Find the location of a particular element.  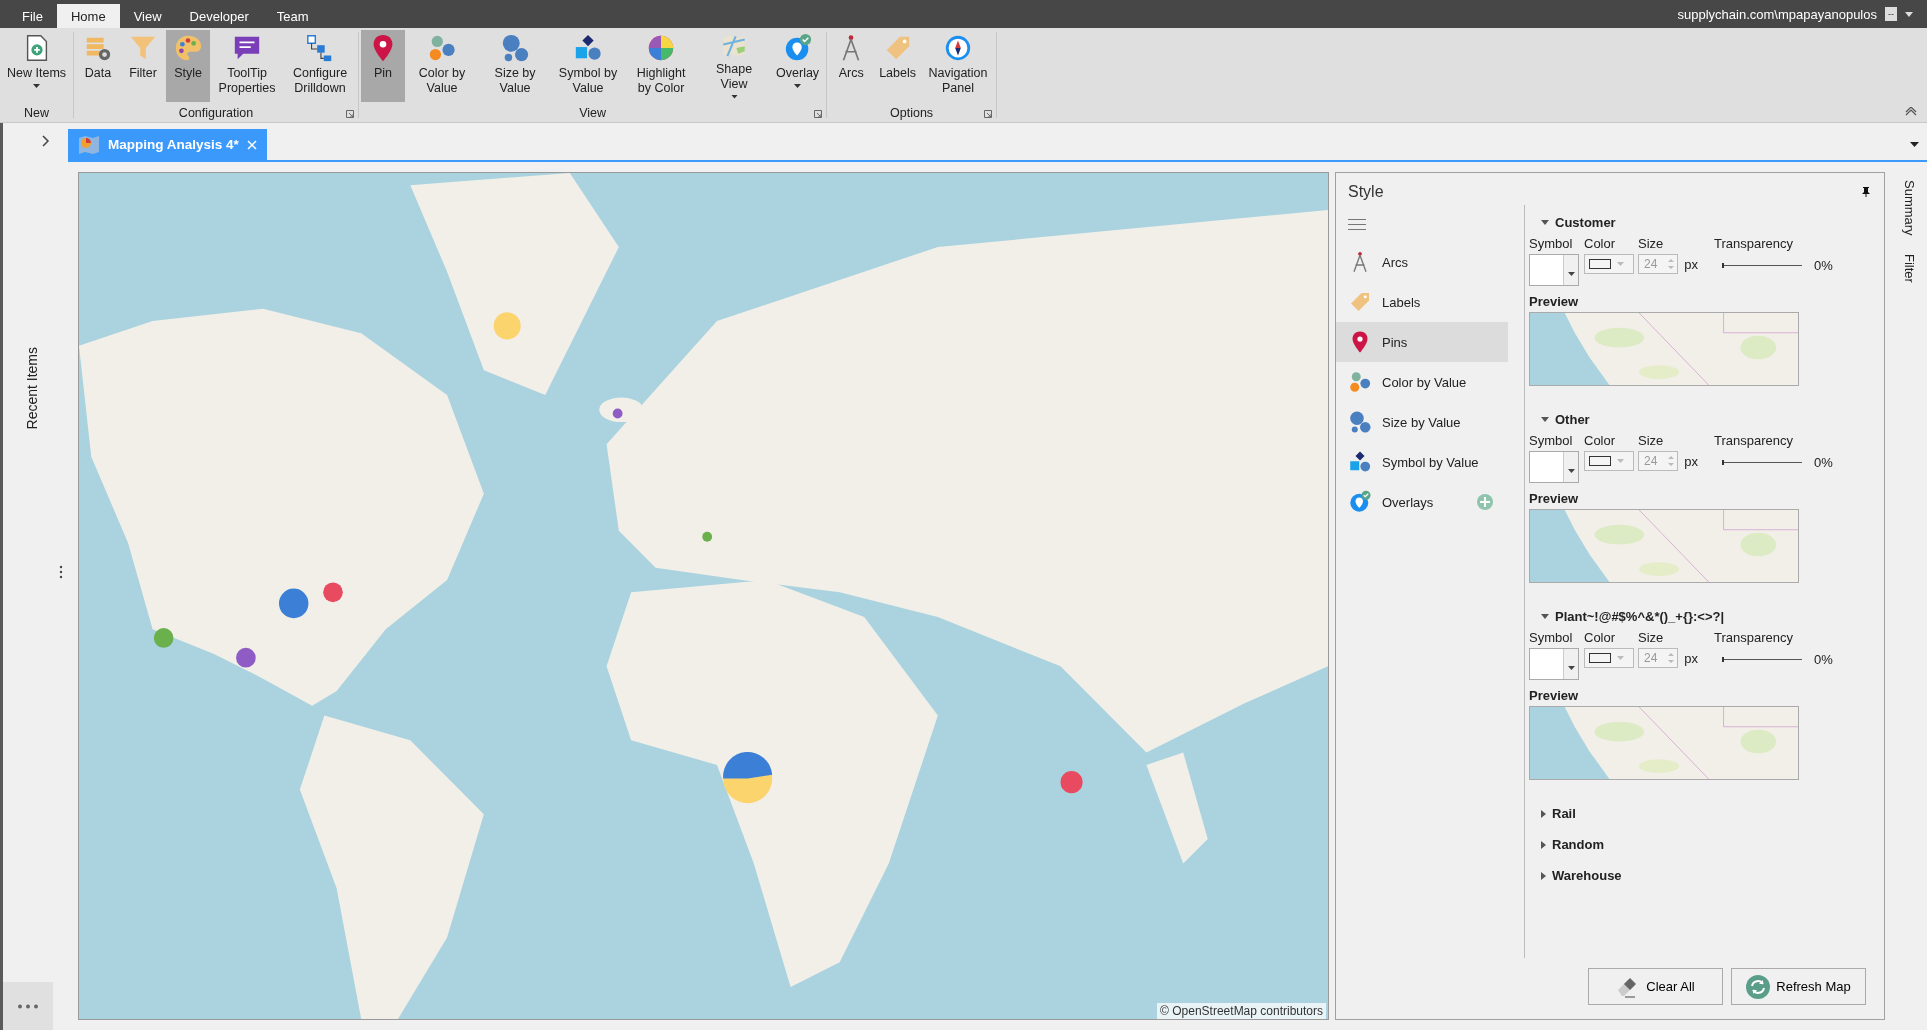

menu-icon is located at coordinates (1357, 224).